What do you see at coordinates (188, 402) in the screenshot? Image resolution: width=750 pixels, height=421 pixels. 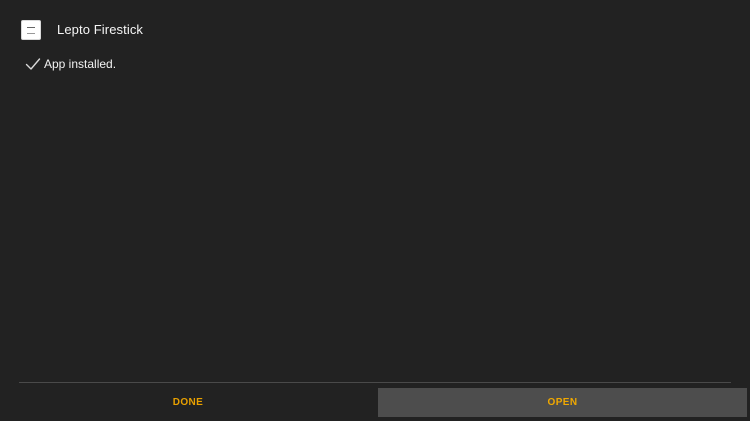 I see `done-button: DONE` at bounding box center [188, 402].